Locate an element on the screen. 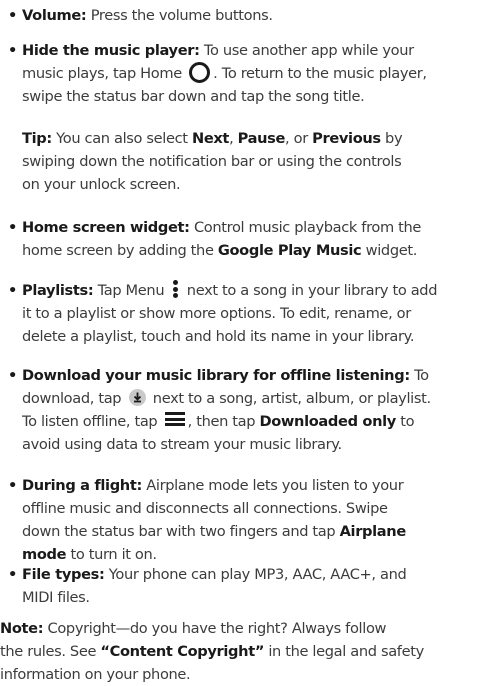  content-copyright-link-text: “Content Copyright” is located at coordinates (182, 651).